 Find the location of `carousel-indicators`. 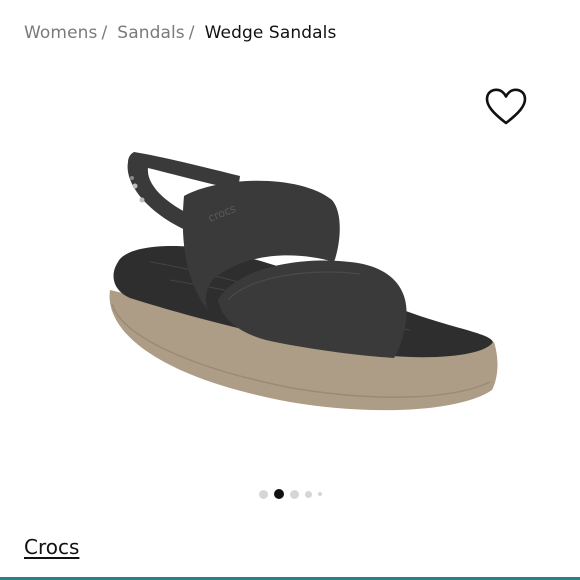

carousel-indicators is located at coordinates (290, 494).